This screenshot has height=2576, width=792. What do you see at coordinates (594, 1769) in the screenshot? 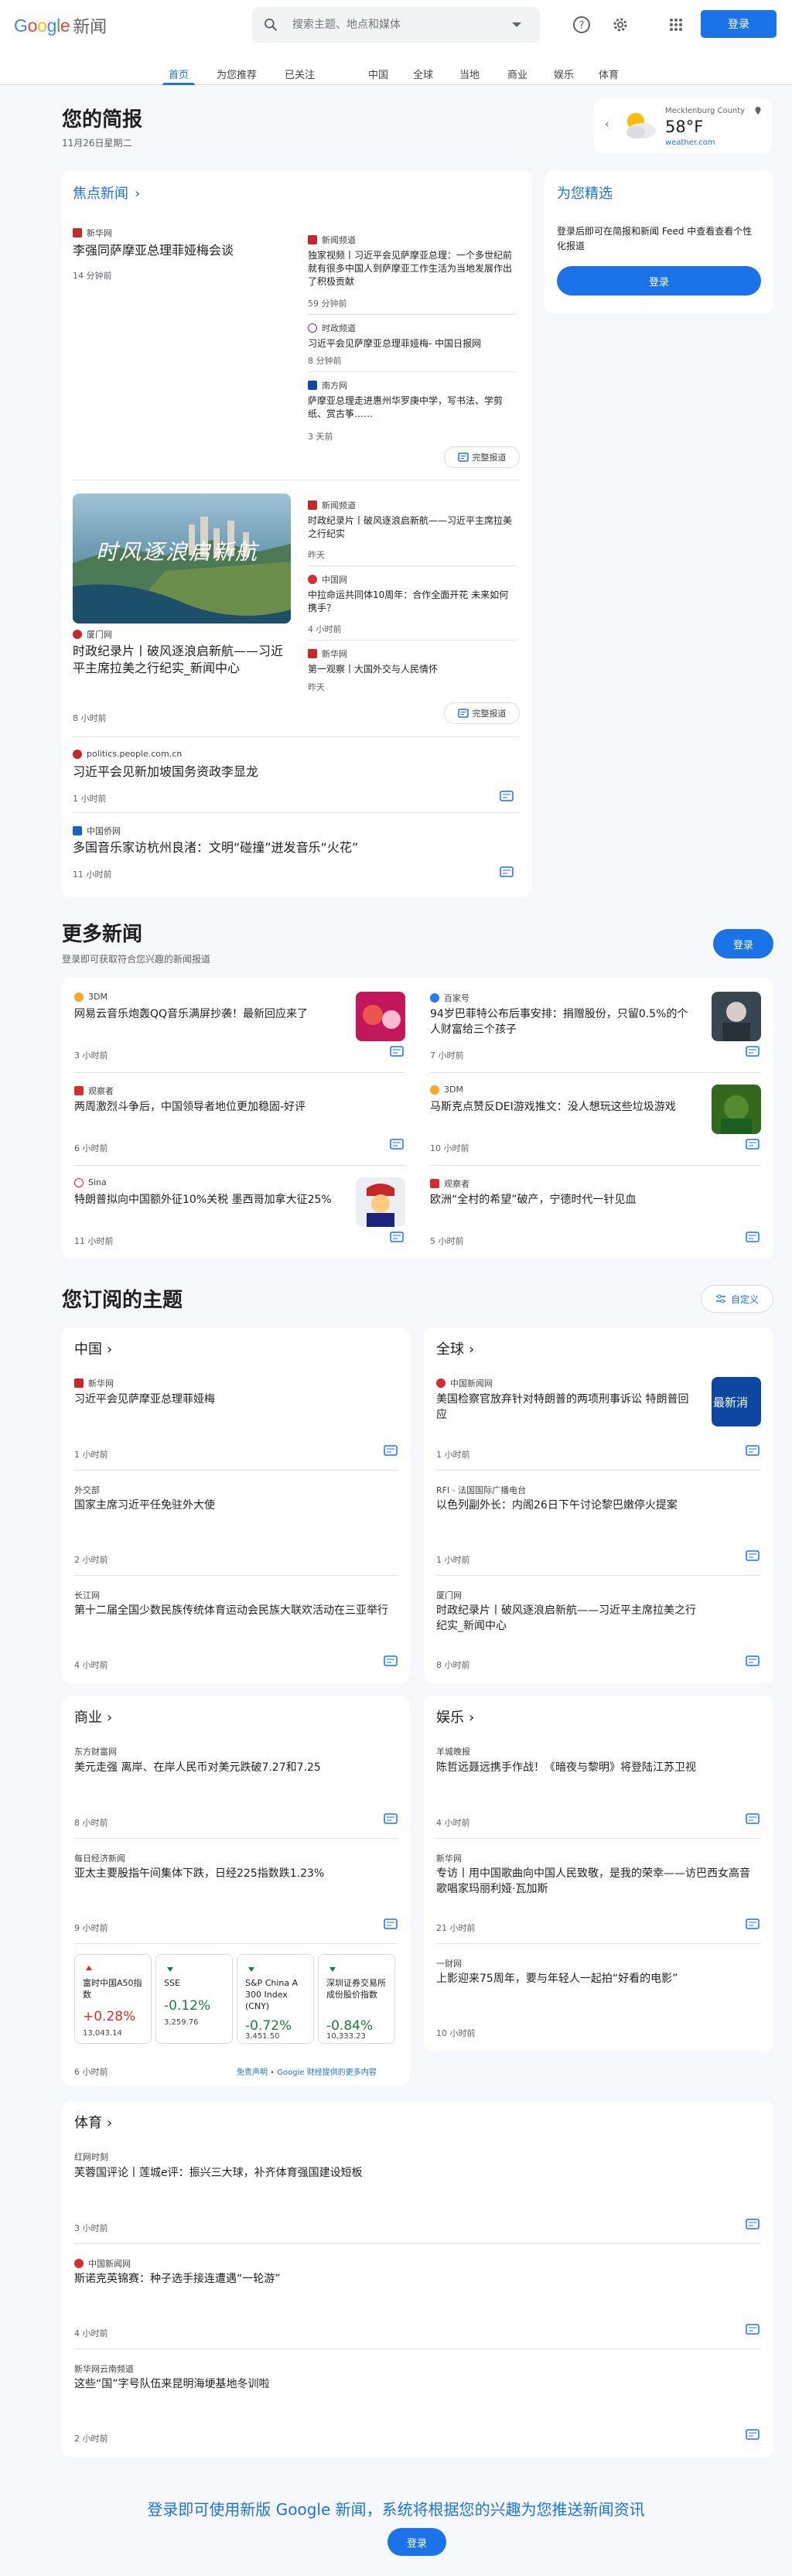
I see `story-title: 陈哲远聂远携手作战！《暗夜与黎明》将登陆江苏卫视` at bounding box center [594, 1769].